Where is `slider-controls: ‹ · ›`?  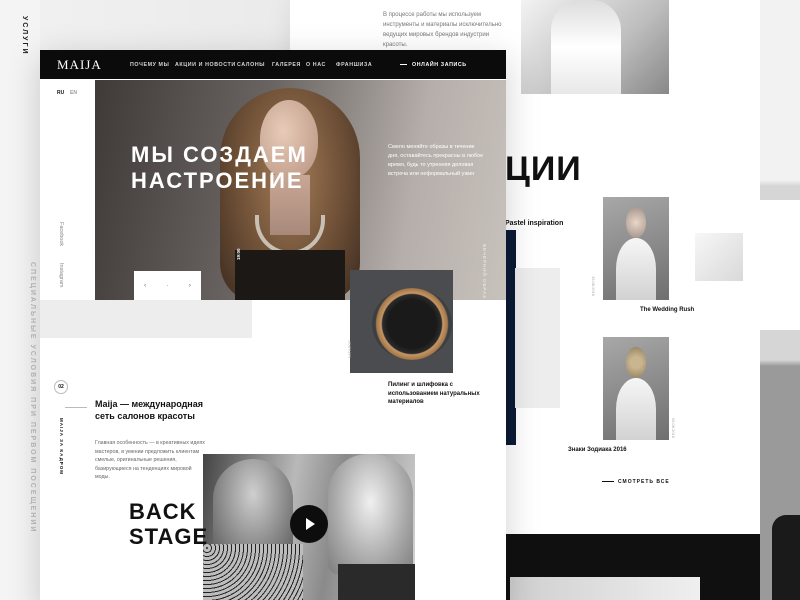
slider-controls: ‹ · › is located at coordinates (167, 285).